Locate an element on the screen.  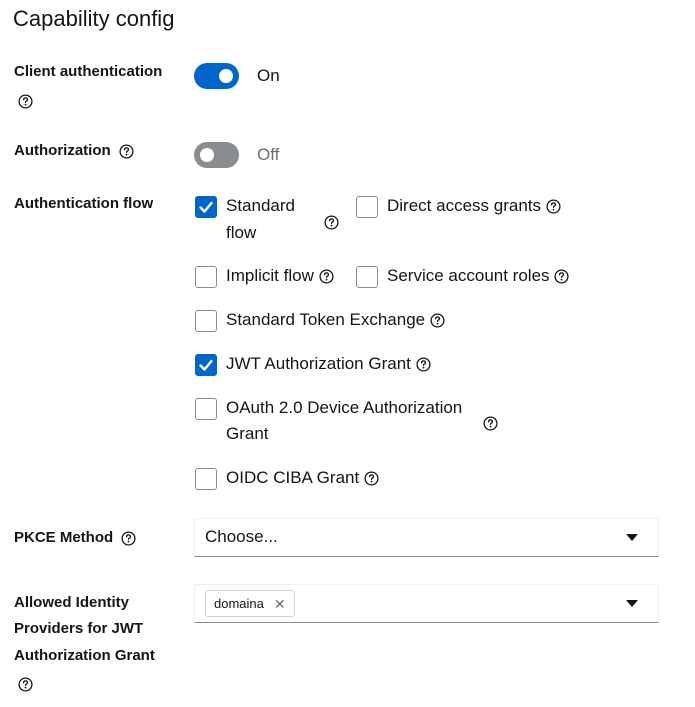
pkce-label: PKCE Method is located at coordinates (75, 538).